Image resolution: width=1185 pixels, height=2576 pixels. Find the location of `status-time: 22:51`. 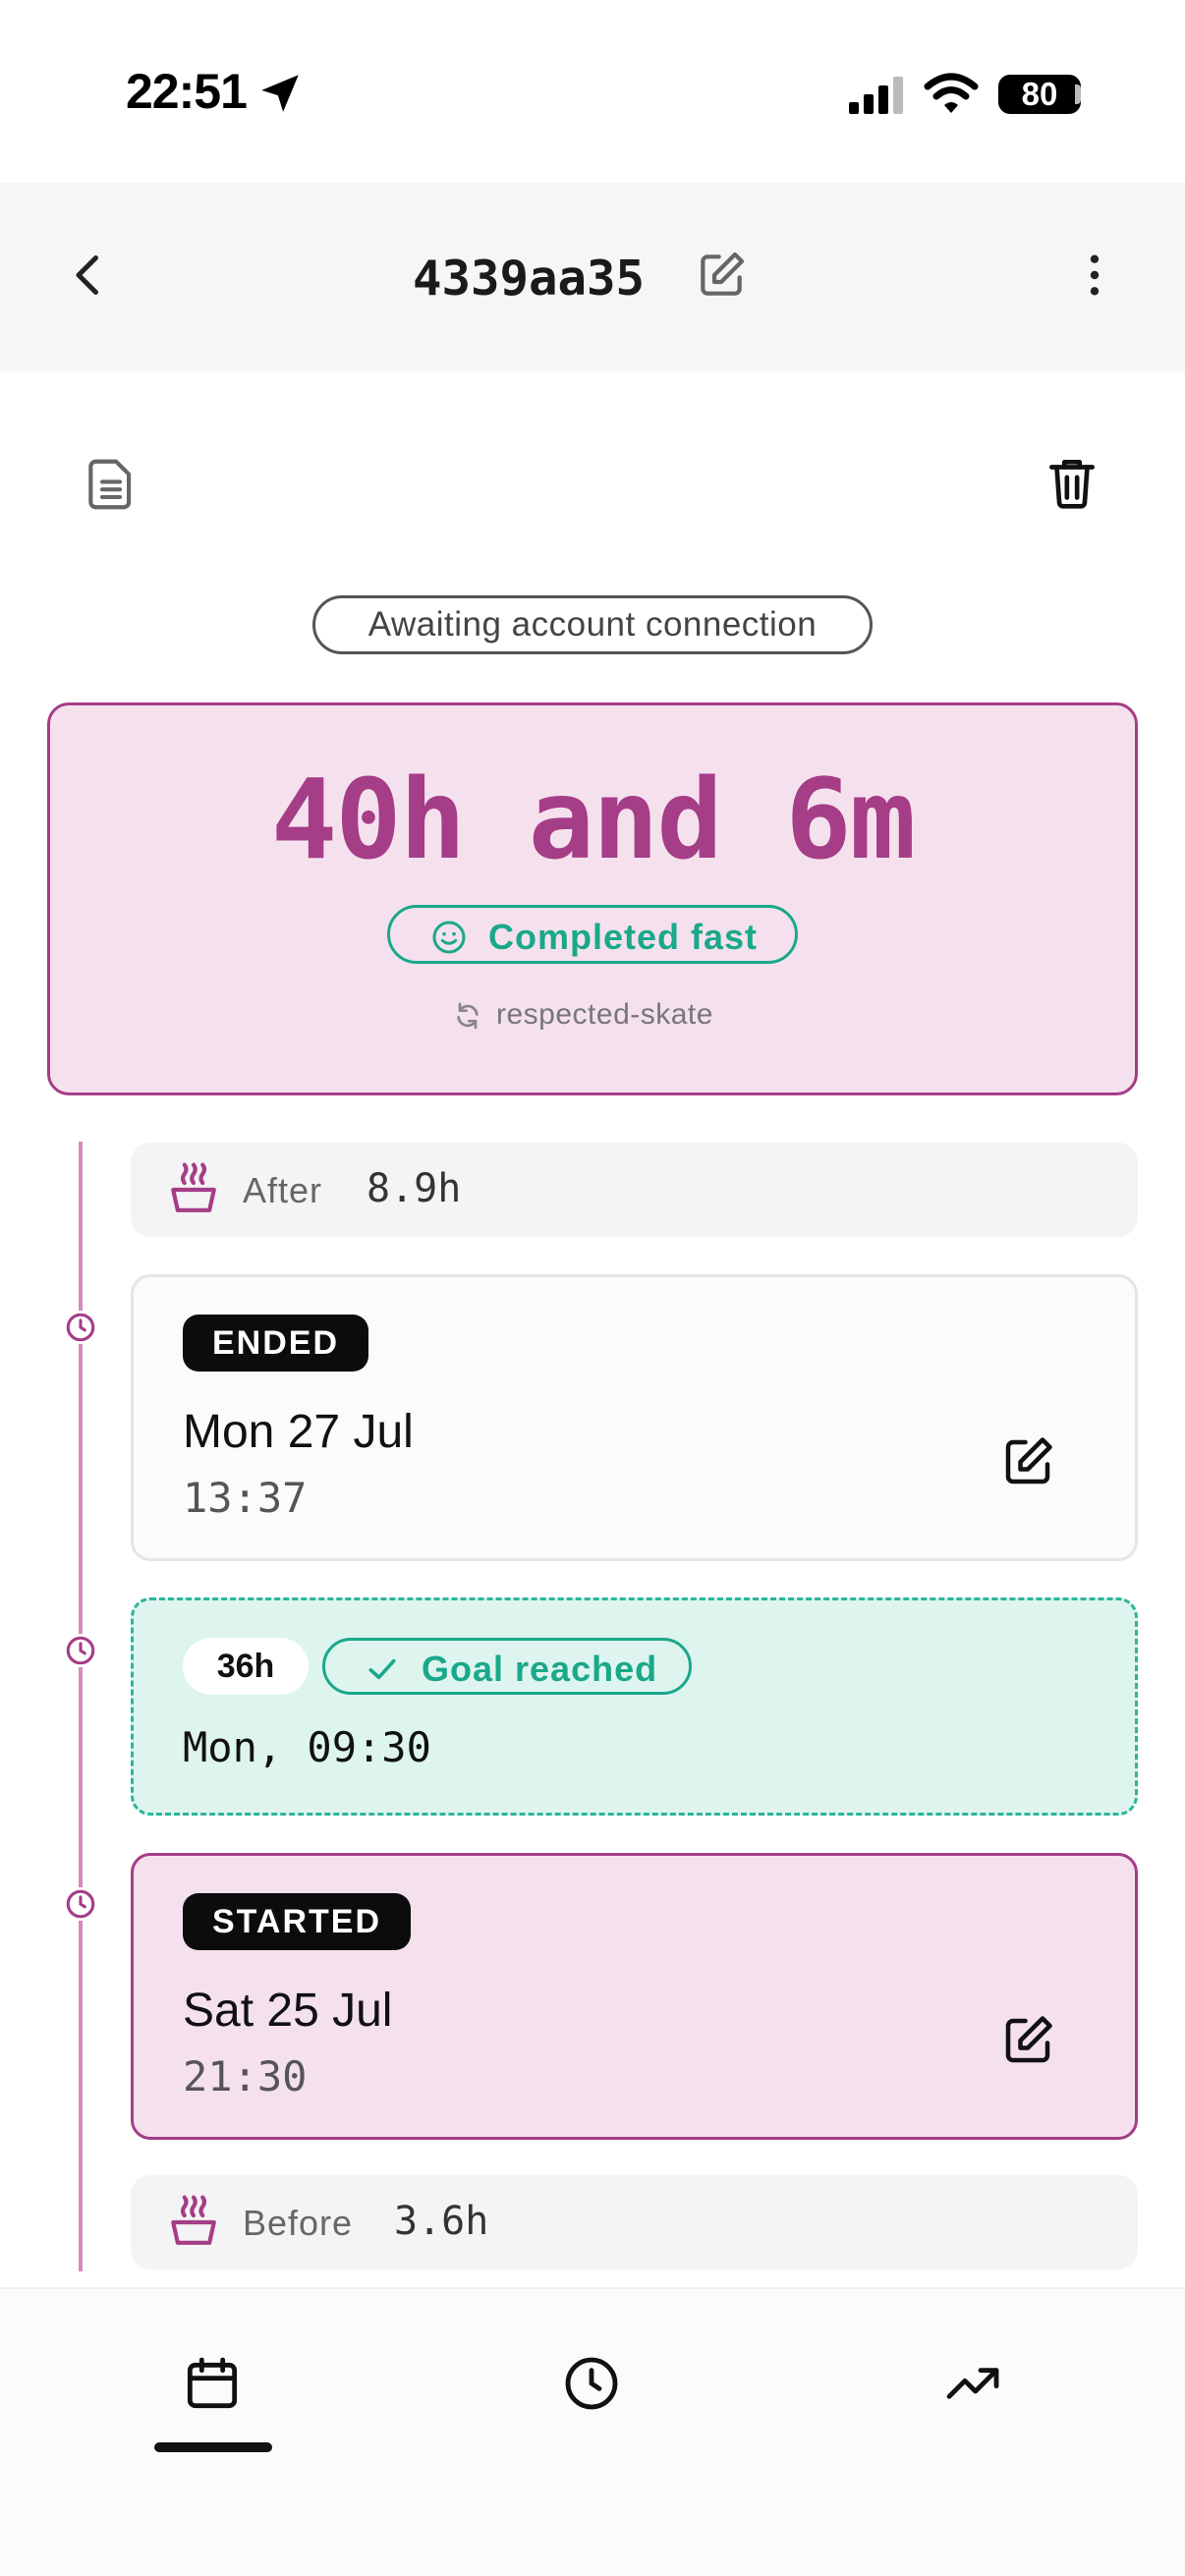

status-time: 22:51 is located at coordinates (187, 91).